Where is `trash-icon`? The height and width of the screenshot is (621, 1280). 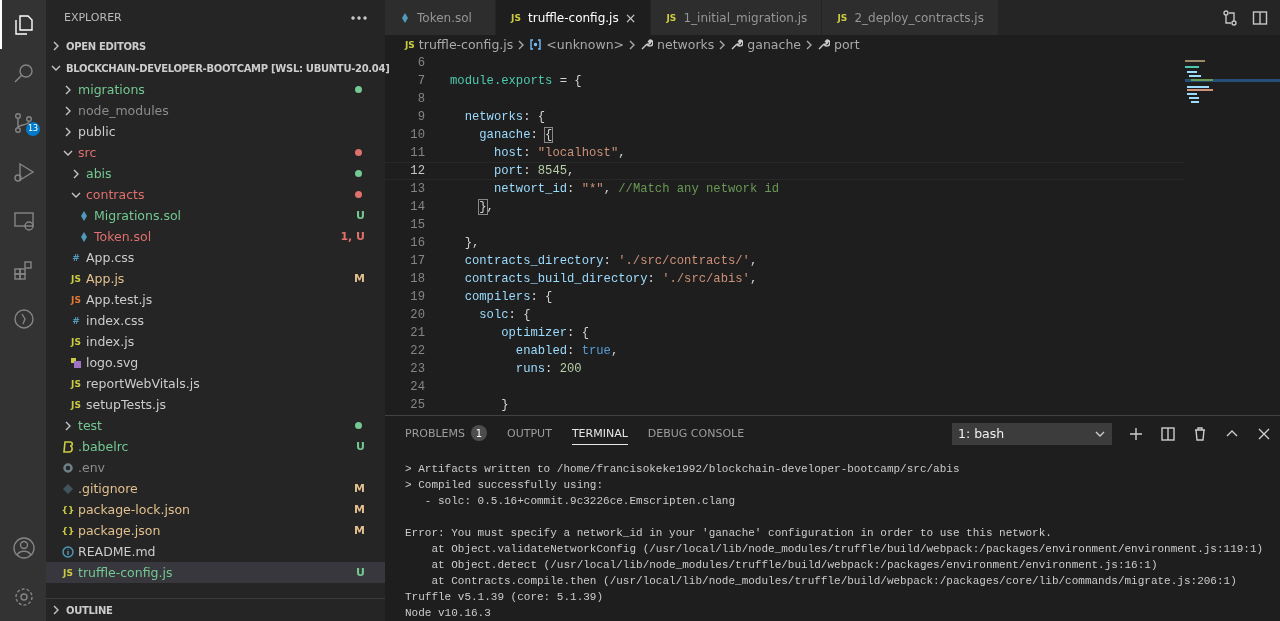
trash-icon is located at coordinates (1200, 433).